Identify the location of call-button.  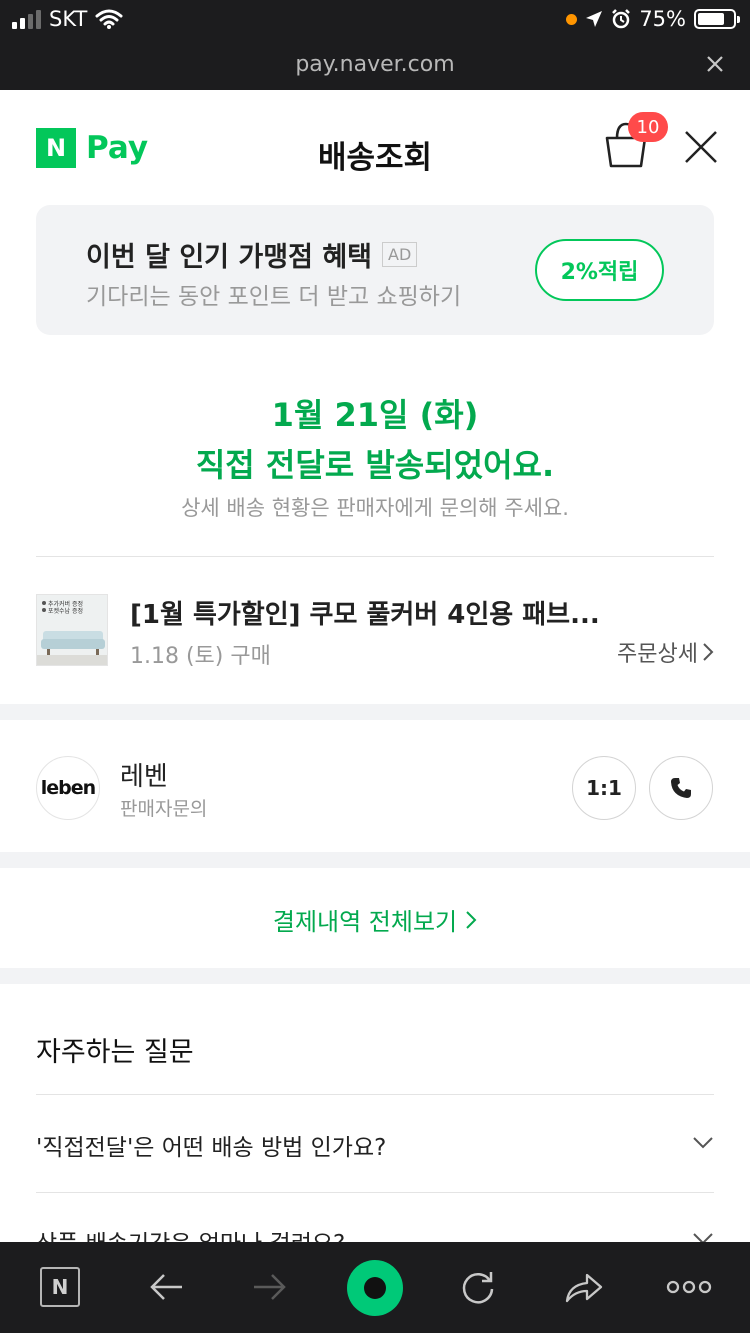
(681, 788).